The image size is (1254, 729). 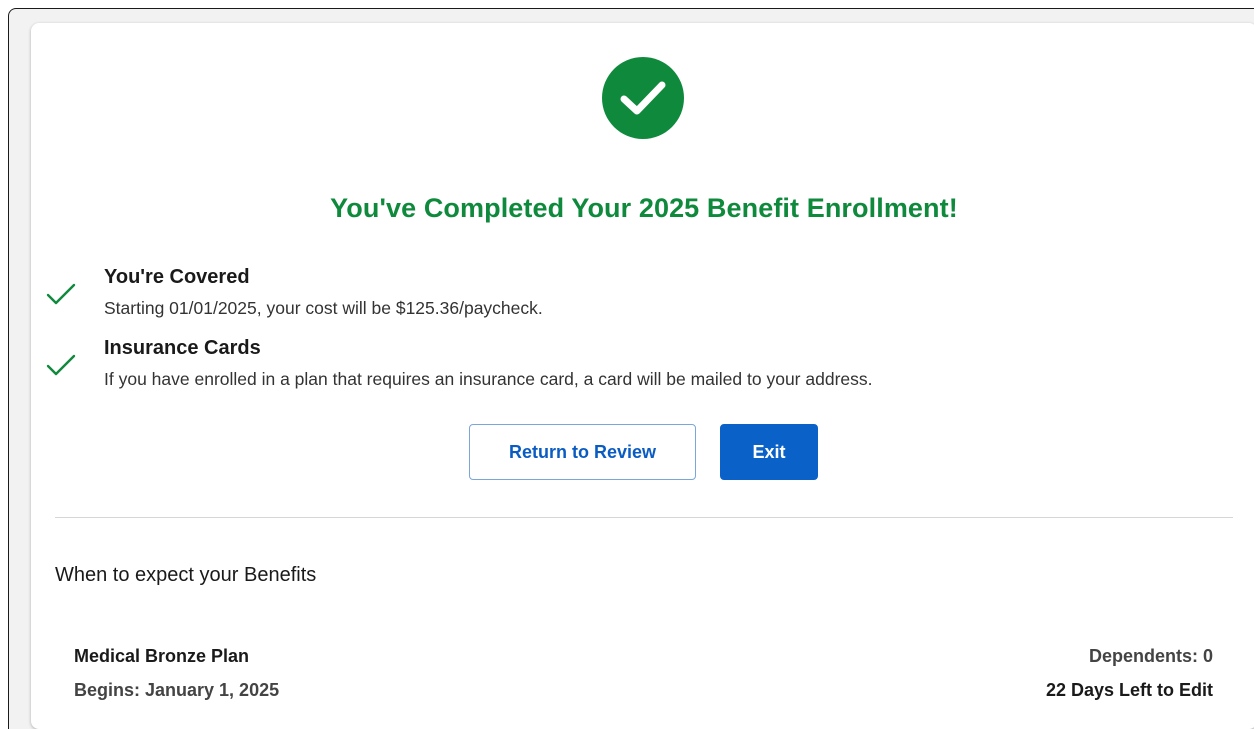 I want to click on section-title: When to expect your Benefits, so click(x=186, y=575).